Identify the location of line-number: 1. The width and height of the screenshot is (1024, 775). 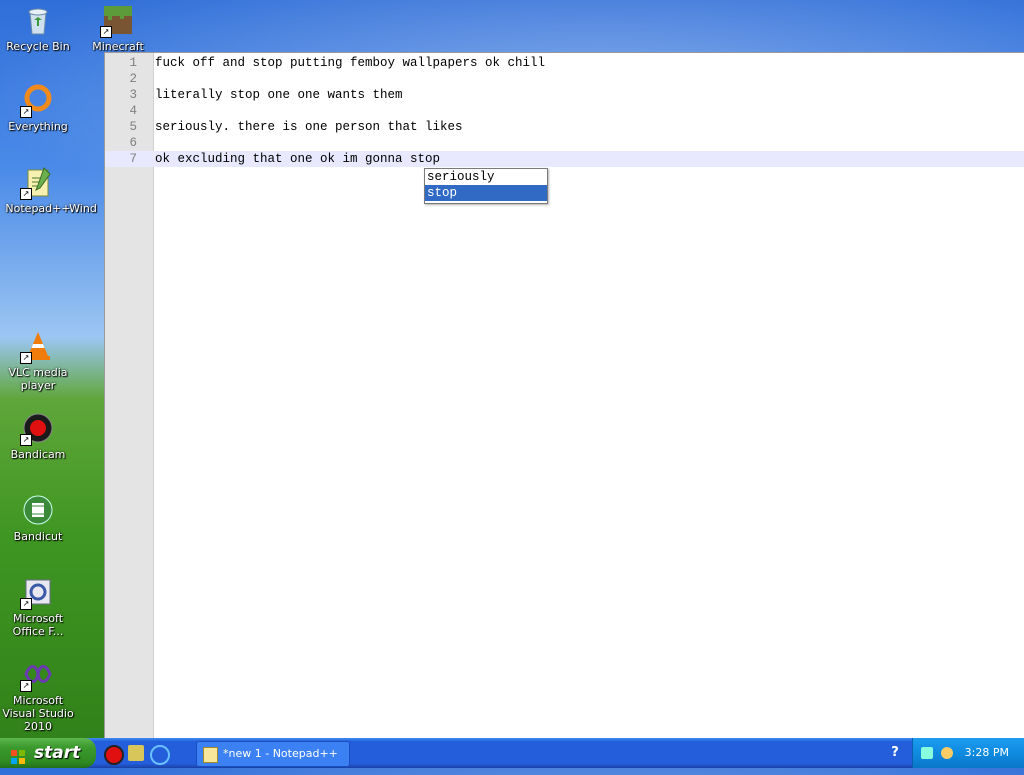
(133, 63).